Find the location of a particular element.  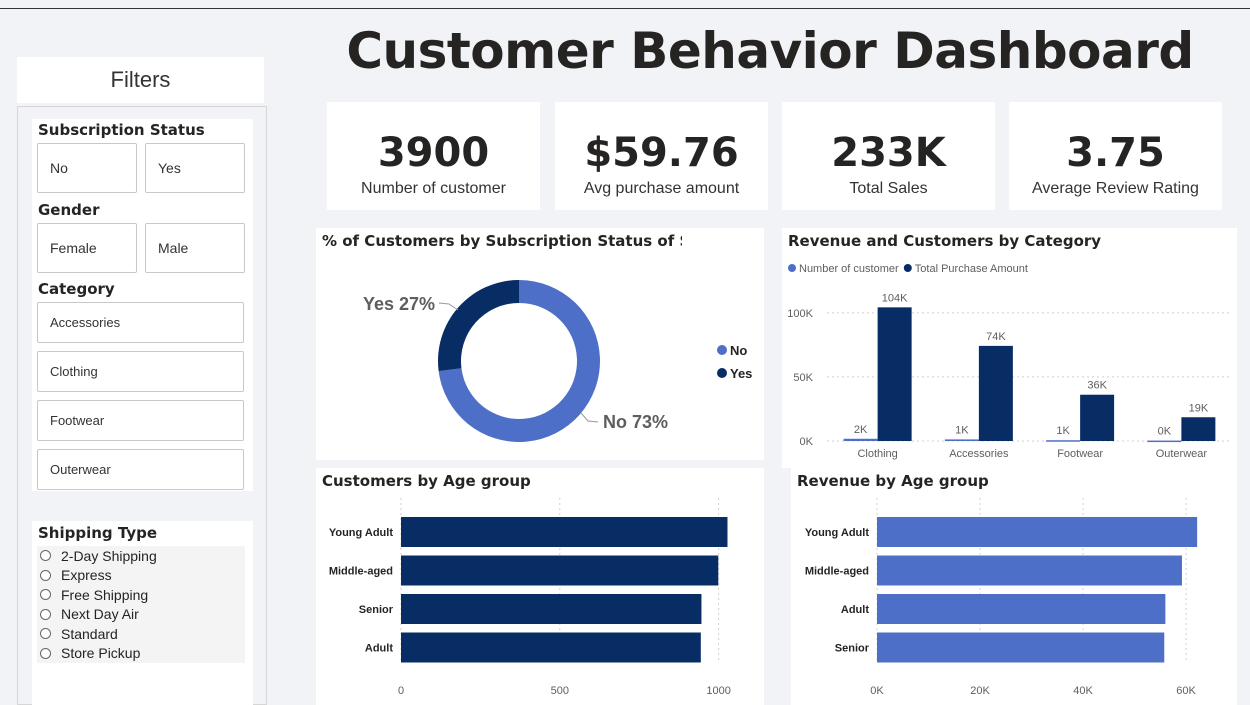

x-tick-label: Outerwear is located at coordinates (1182, 454).